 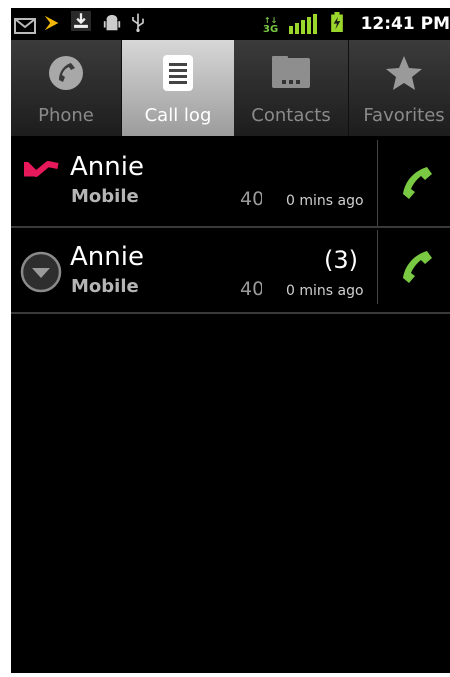 I want to click on tab-favorites: Favorites, so click(x=399, y=88).